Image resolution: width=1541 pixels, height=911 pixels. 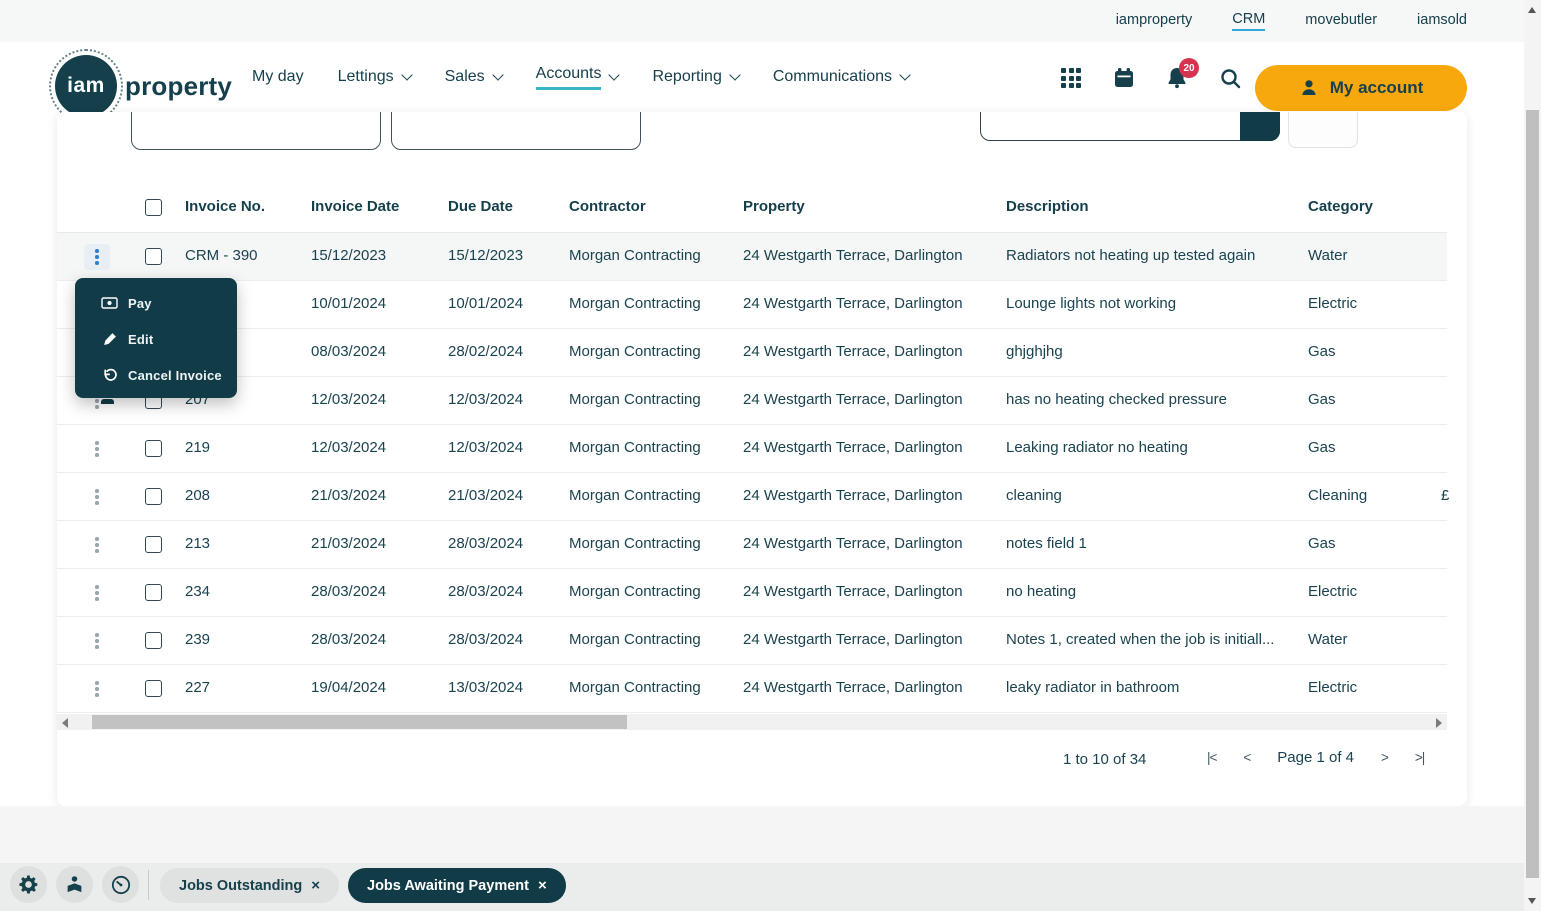 I want to click on bell-icon: 20, so click(x=1181, y=74).